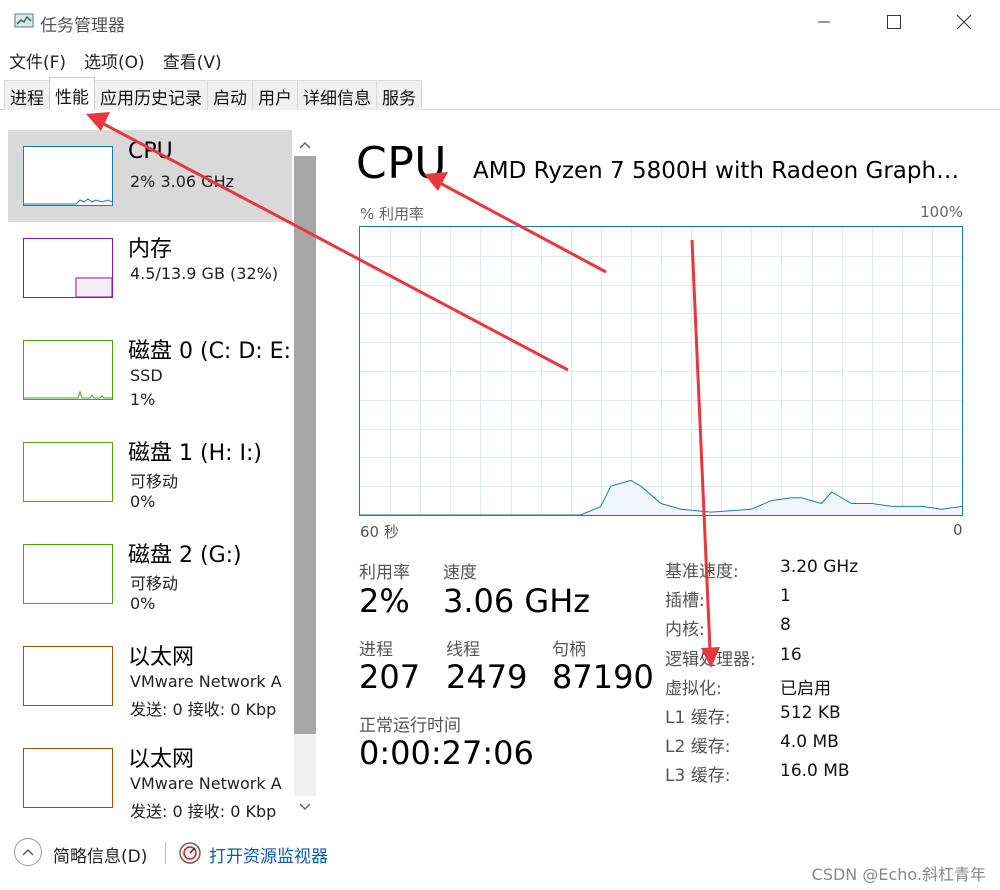 Image resolution: width=1000 pixels, height=890 pixels. I want to click on maximize-icon, so click(894, 22).